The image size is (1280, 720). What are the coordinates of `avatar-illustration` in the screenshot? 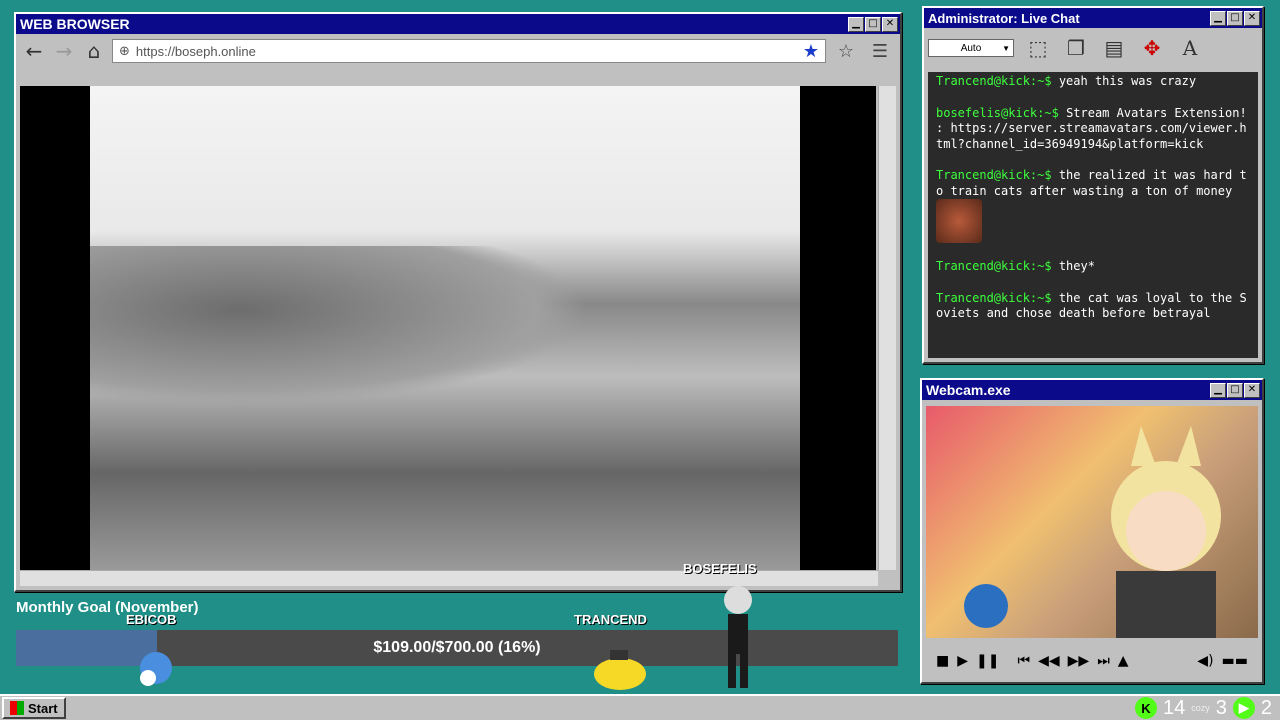 It's located at (1092, 532).